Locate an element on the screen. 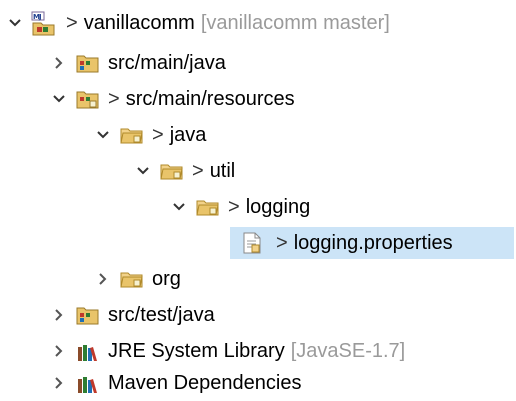  tree-item-label: logging.properties is located at coordinates (373, 243).